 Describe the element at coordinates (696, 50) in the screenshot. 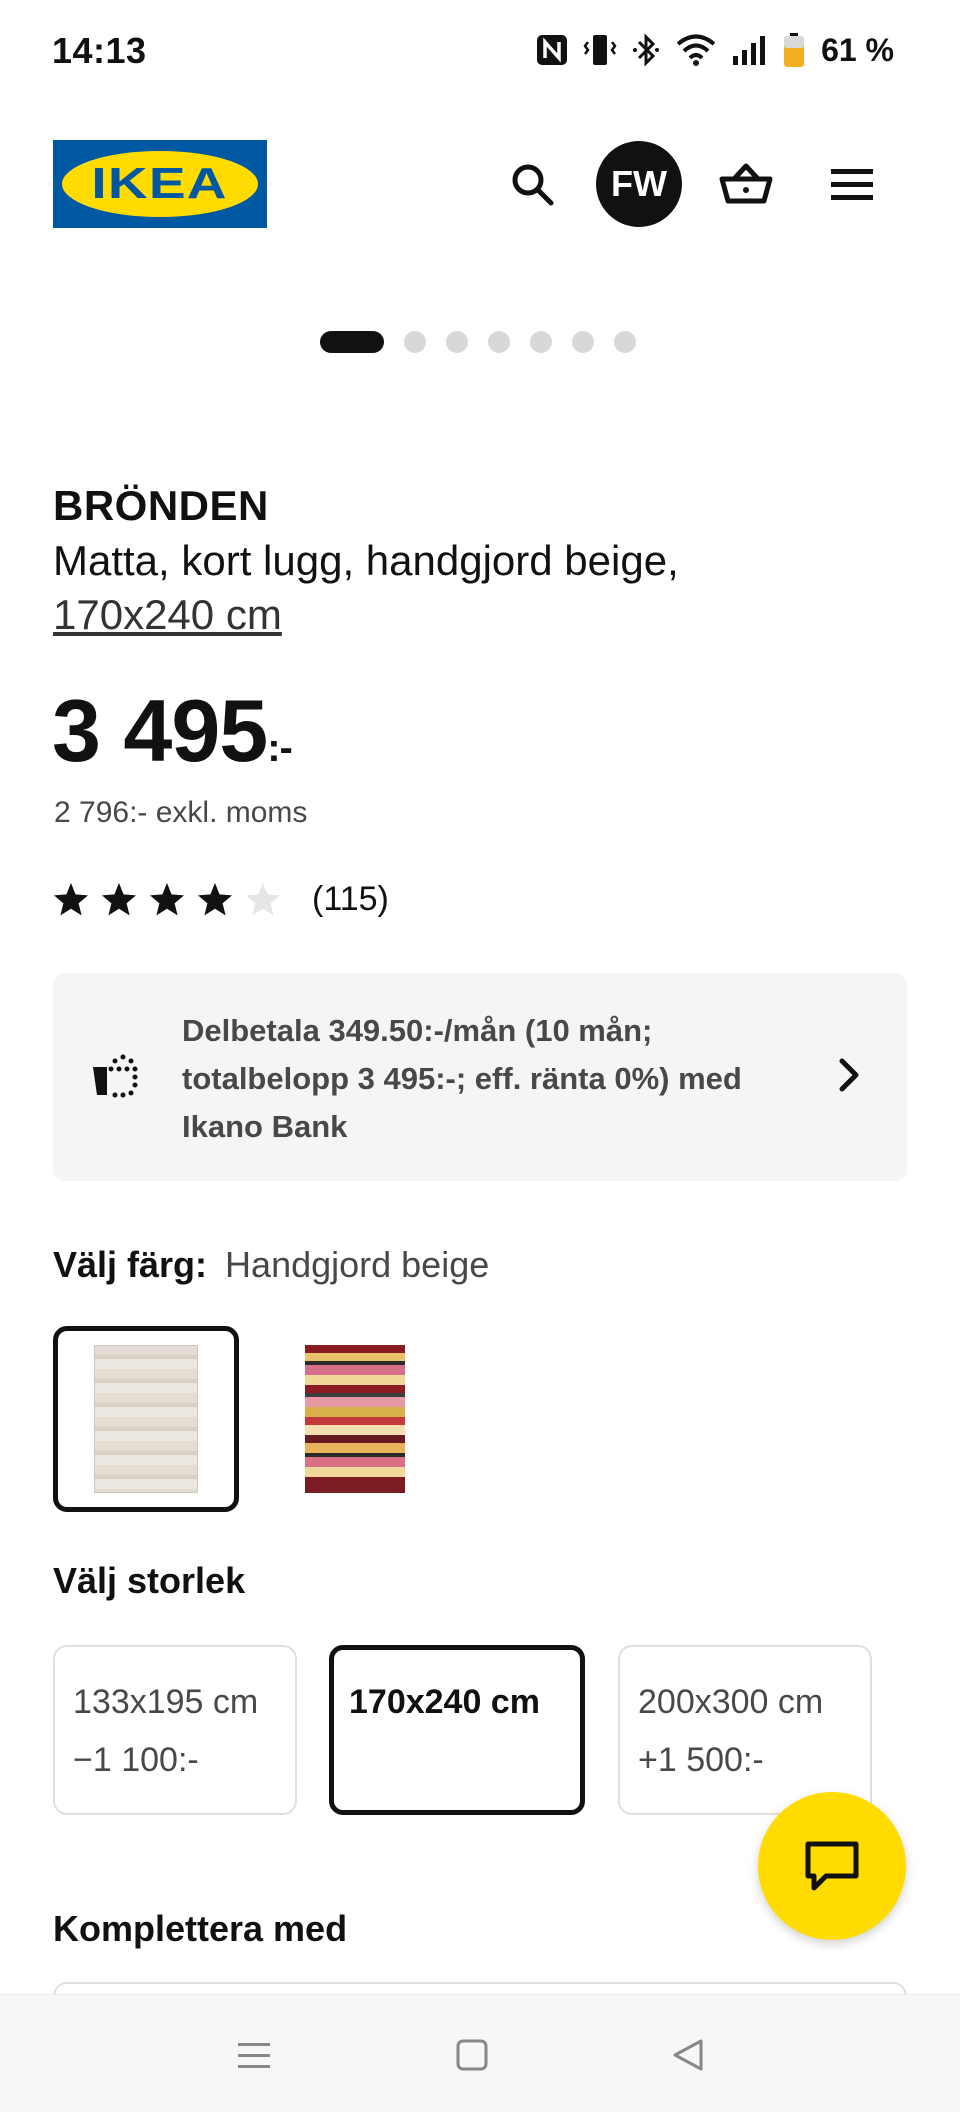

I see `wifi-icon` at that location.